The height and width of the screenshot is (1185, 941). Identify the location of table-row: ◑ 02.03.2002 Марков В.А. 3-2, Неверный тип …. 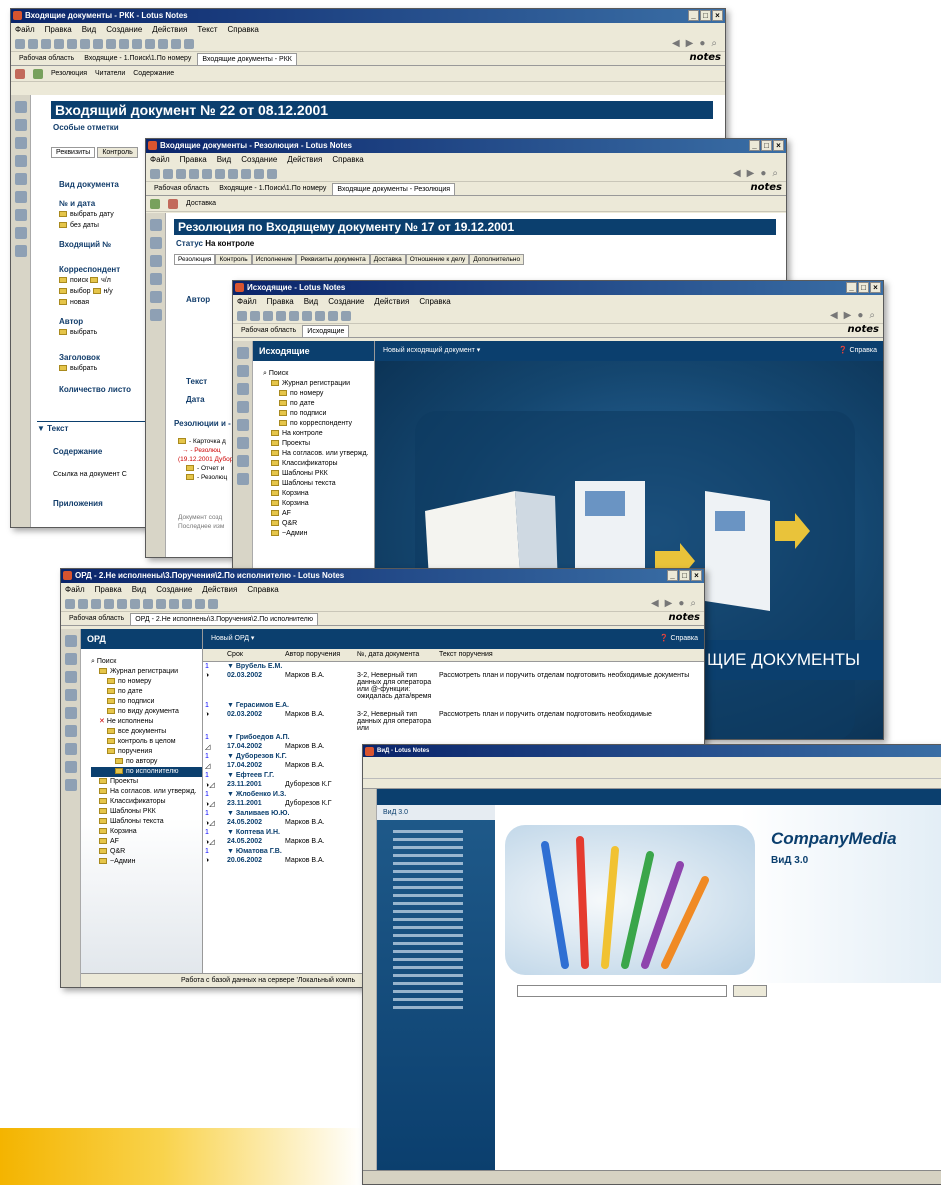
(453, 686).